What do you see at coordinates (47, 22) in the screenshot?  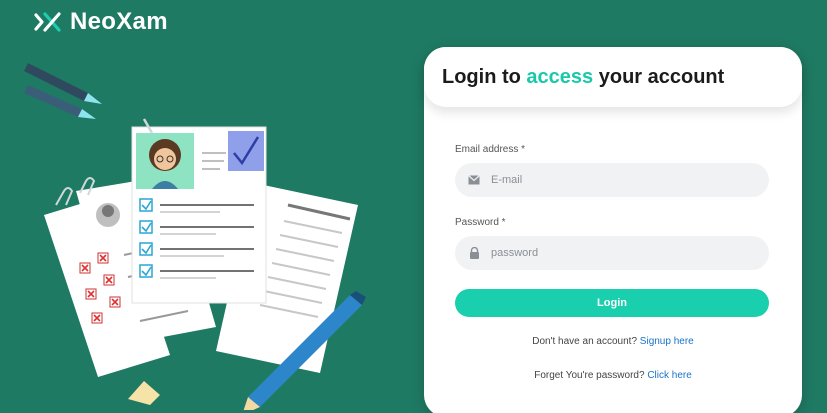 I see `neoxam-x-logo-icon` at bounding box center [47, 22].